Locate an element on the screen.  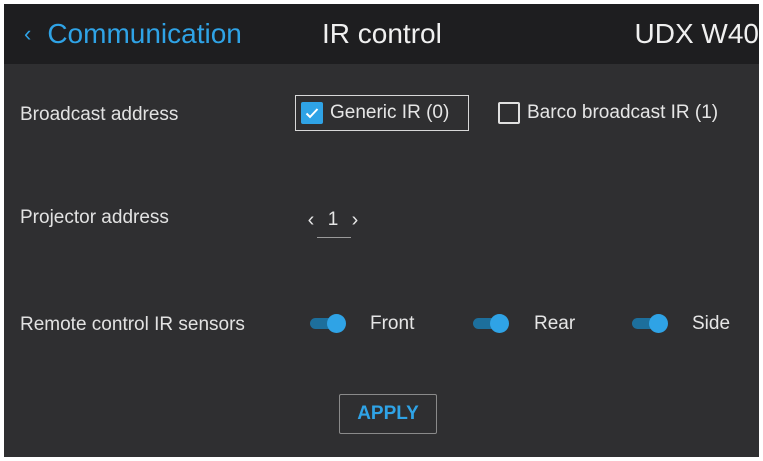
front-sensor-label: Front is located at coordinates (392, 323).